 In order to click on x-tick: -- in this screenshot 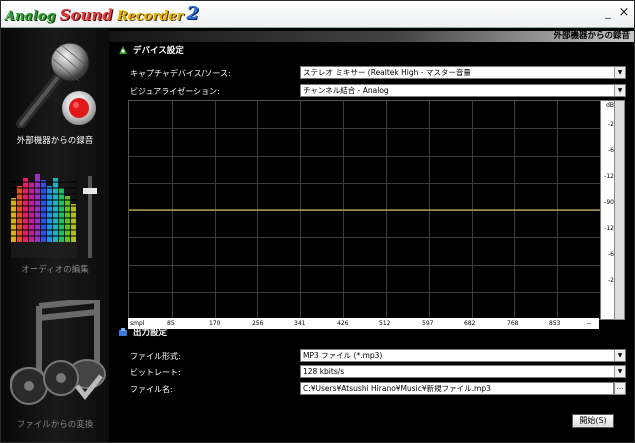, I will do `click(589, 323)`.